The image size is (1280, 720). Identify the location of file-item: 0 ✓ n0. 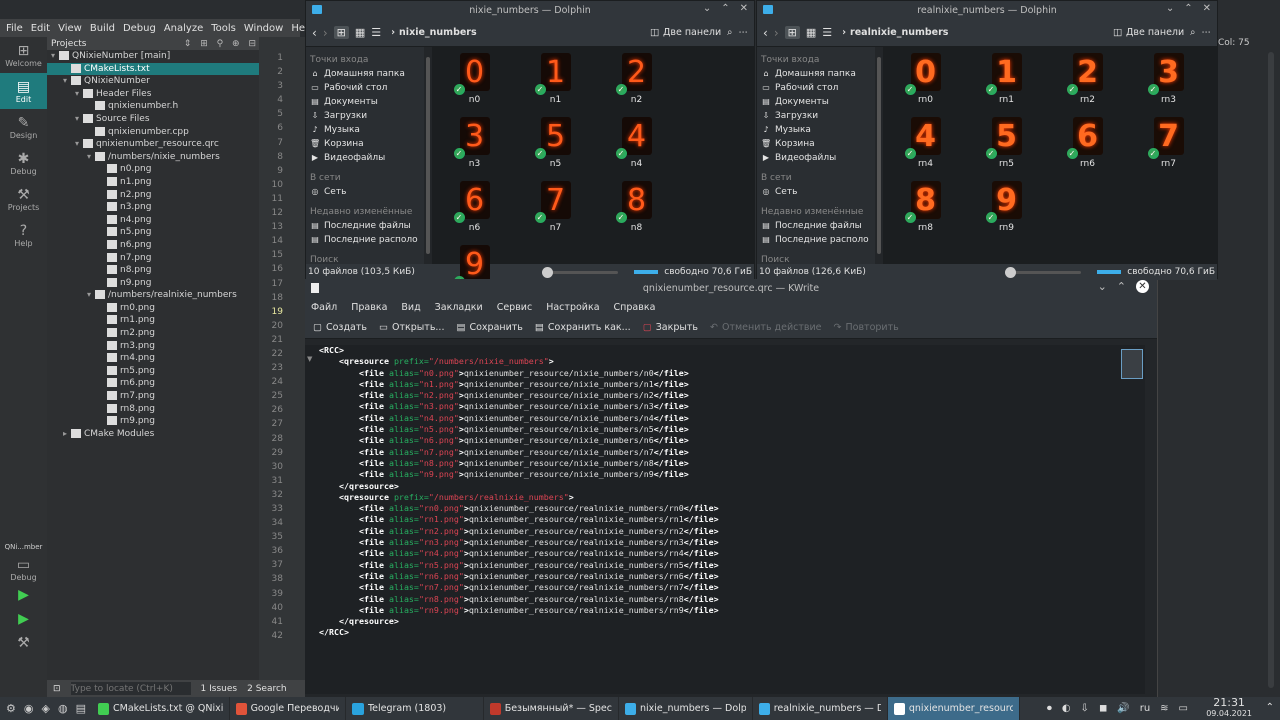
(474, 81).